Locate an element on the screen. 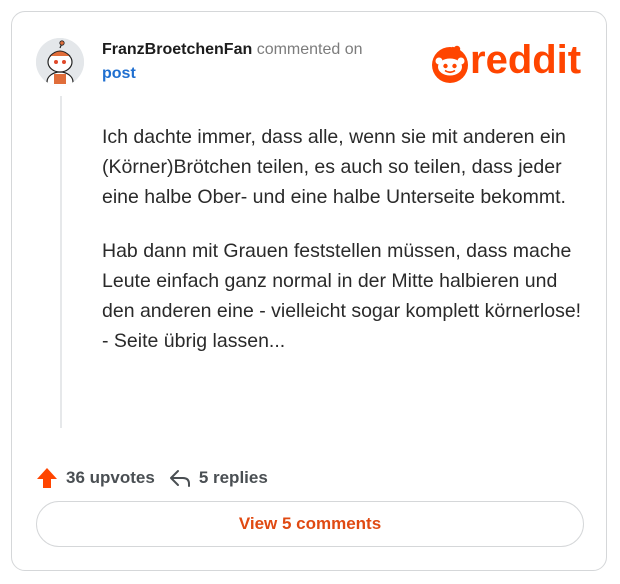 The image size is (620, 584). upvote-button: 36 upvotes is located at coordinates (95, 478).